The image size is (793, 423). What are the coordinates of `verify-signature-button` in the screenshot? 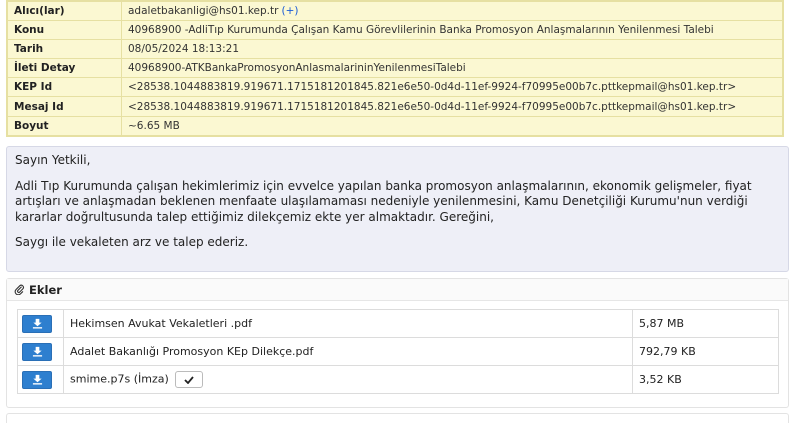 It's located at (188, 379).